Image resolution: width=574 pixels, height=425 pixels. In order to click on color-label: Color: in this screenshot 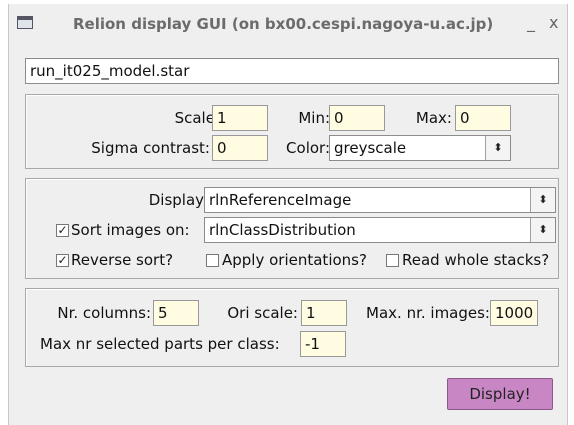, I will do `click(308, 148)`.